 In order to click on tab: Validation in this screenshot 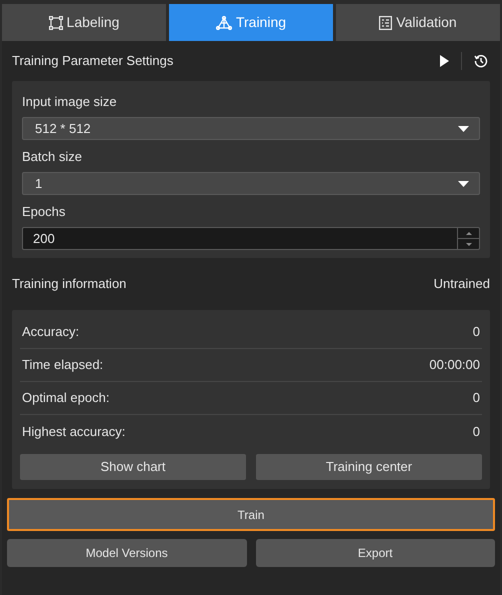, I will do `click(418, 22)`.